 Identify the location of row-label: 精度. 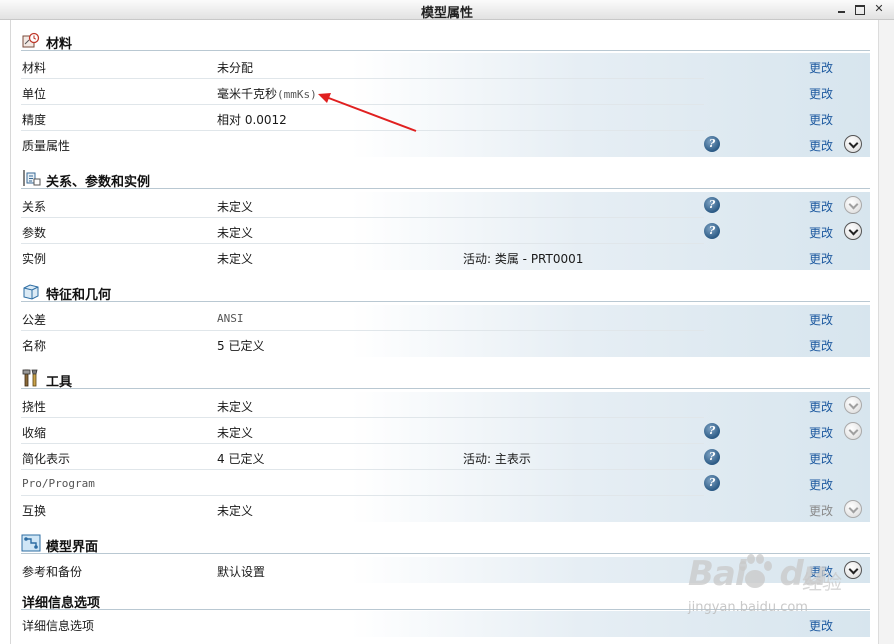
(34, 120).